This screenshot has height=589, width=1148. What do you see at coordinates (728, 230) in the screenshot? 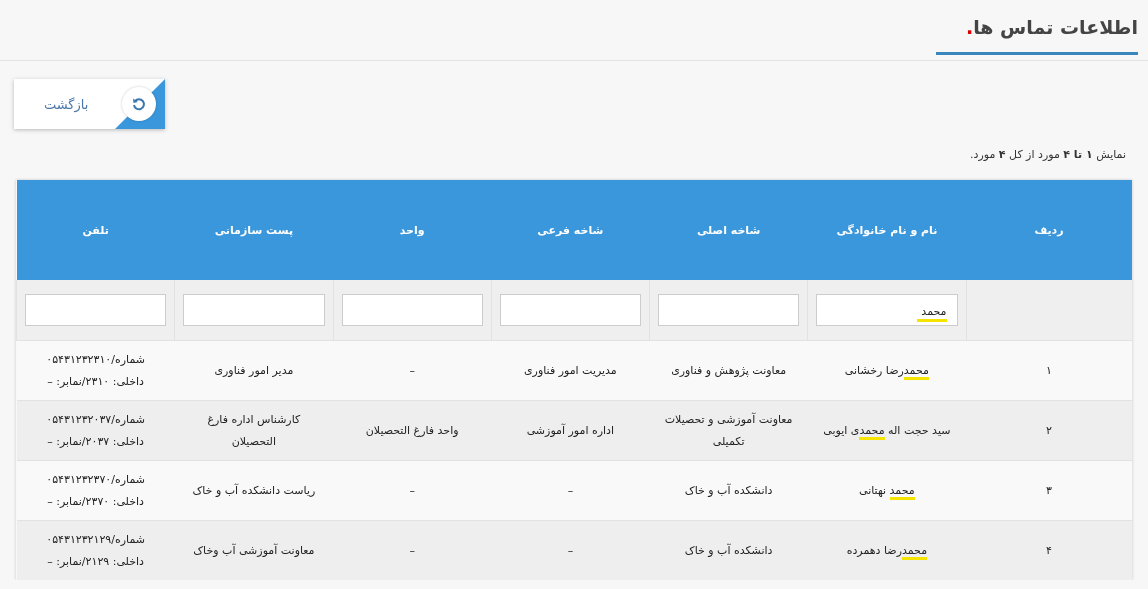
I see `column-header: شاخه اصلی` at bounding box center [728, 230].